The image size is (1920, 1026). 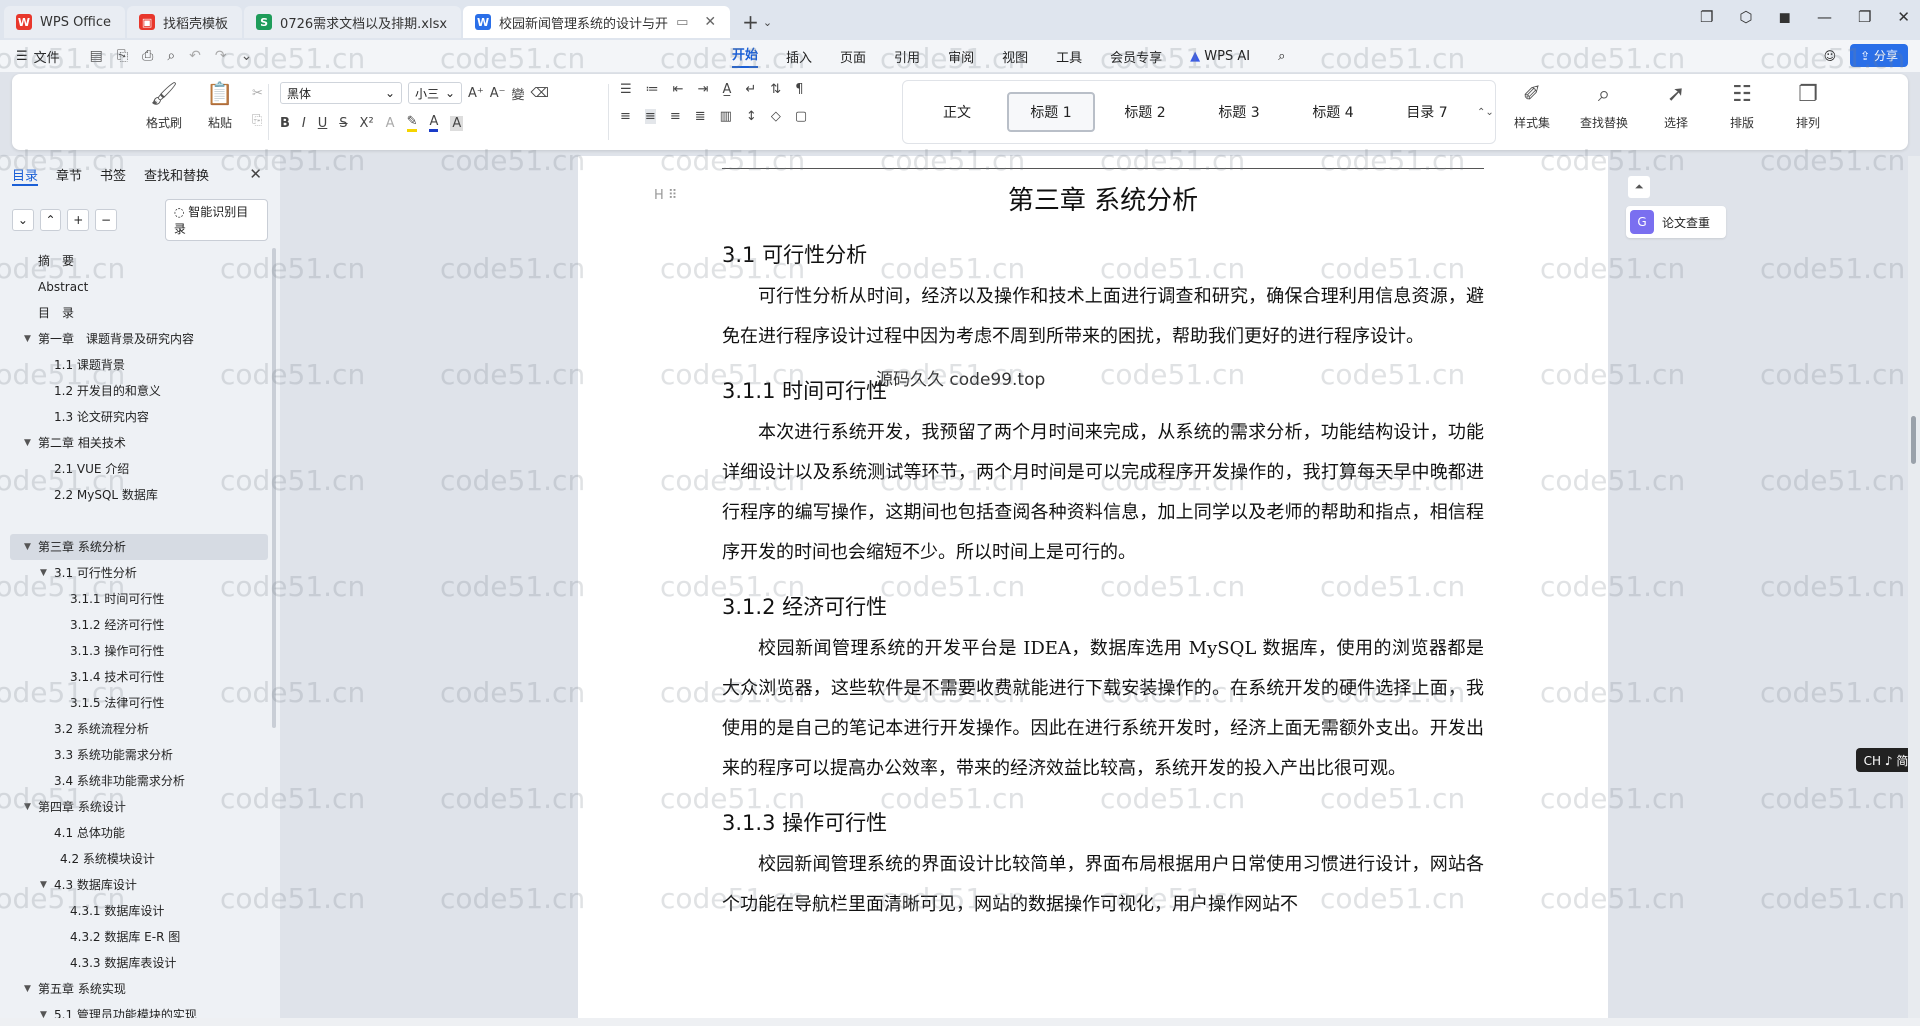 I want to click on toc-item, so click(x=139, y=521).